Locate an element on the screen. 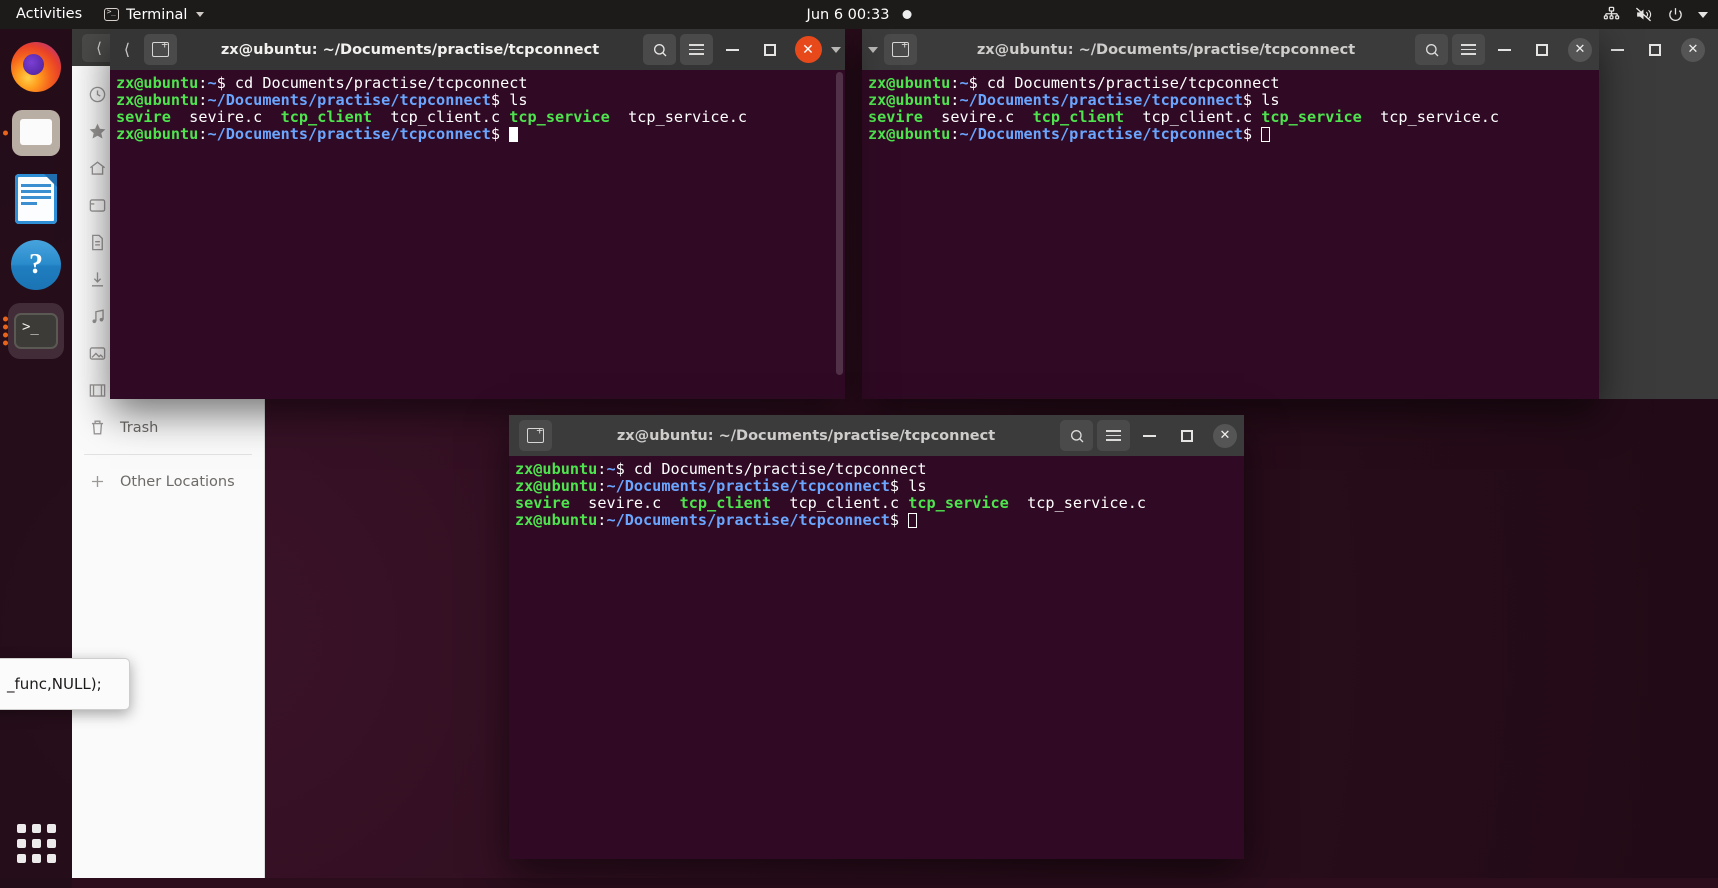 The height and width of the screenshot is (888, 1718). file-entry: sevire.c is located at coordinates (226, 117).